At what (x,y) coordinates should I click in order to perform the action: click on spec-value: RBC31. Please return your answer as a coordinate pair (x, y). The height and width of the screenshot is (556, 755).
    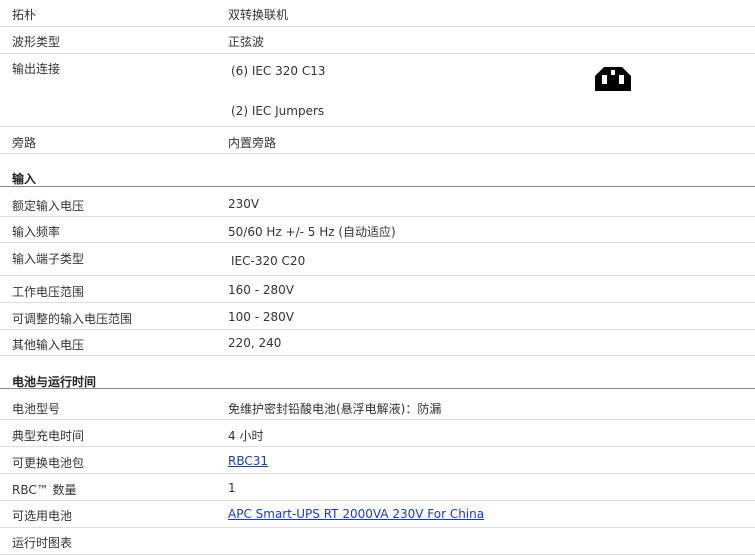
    Looking at the image, I should click on (248, 461).